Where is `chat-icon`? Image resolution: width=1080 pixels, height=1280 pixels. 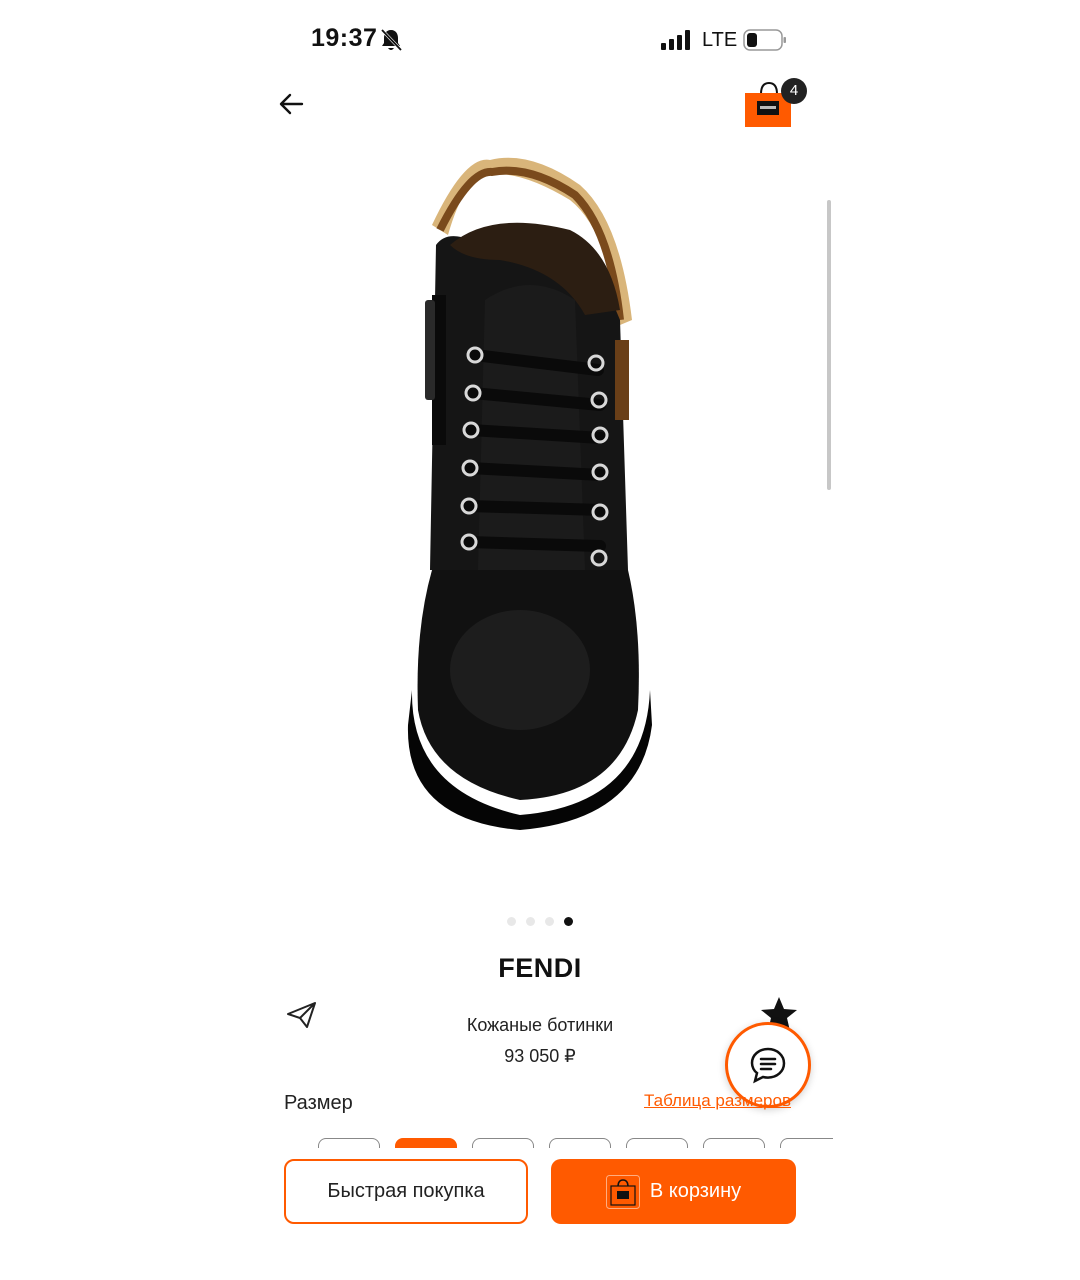
chat-icon is located at coordinates (768, 1065).